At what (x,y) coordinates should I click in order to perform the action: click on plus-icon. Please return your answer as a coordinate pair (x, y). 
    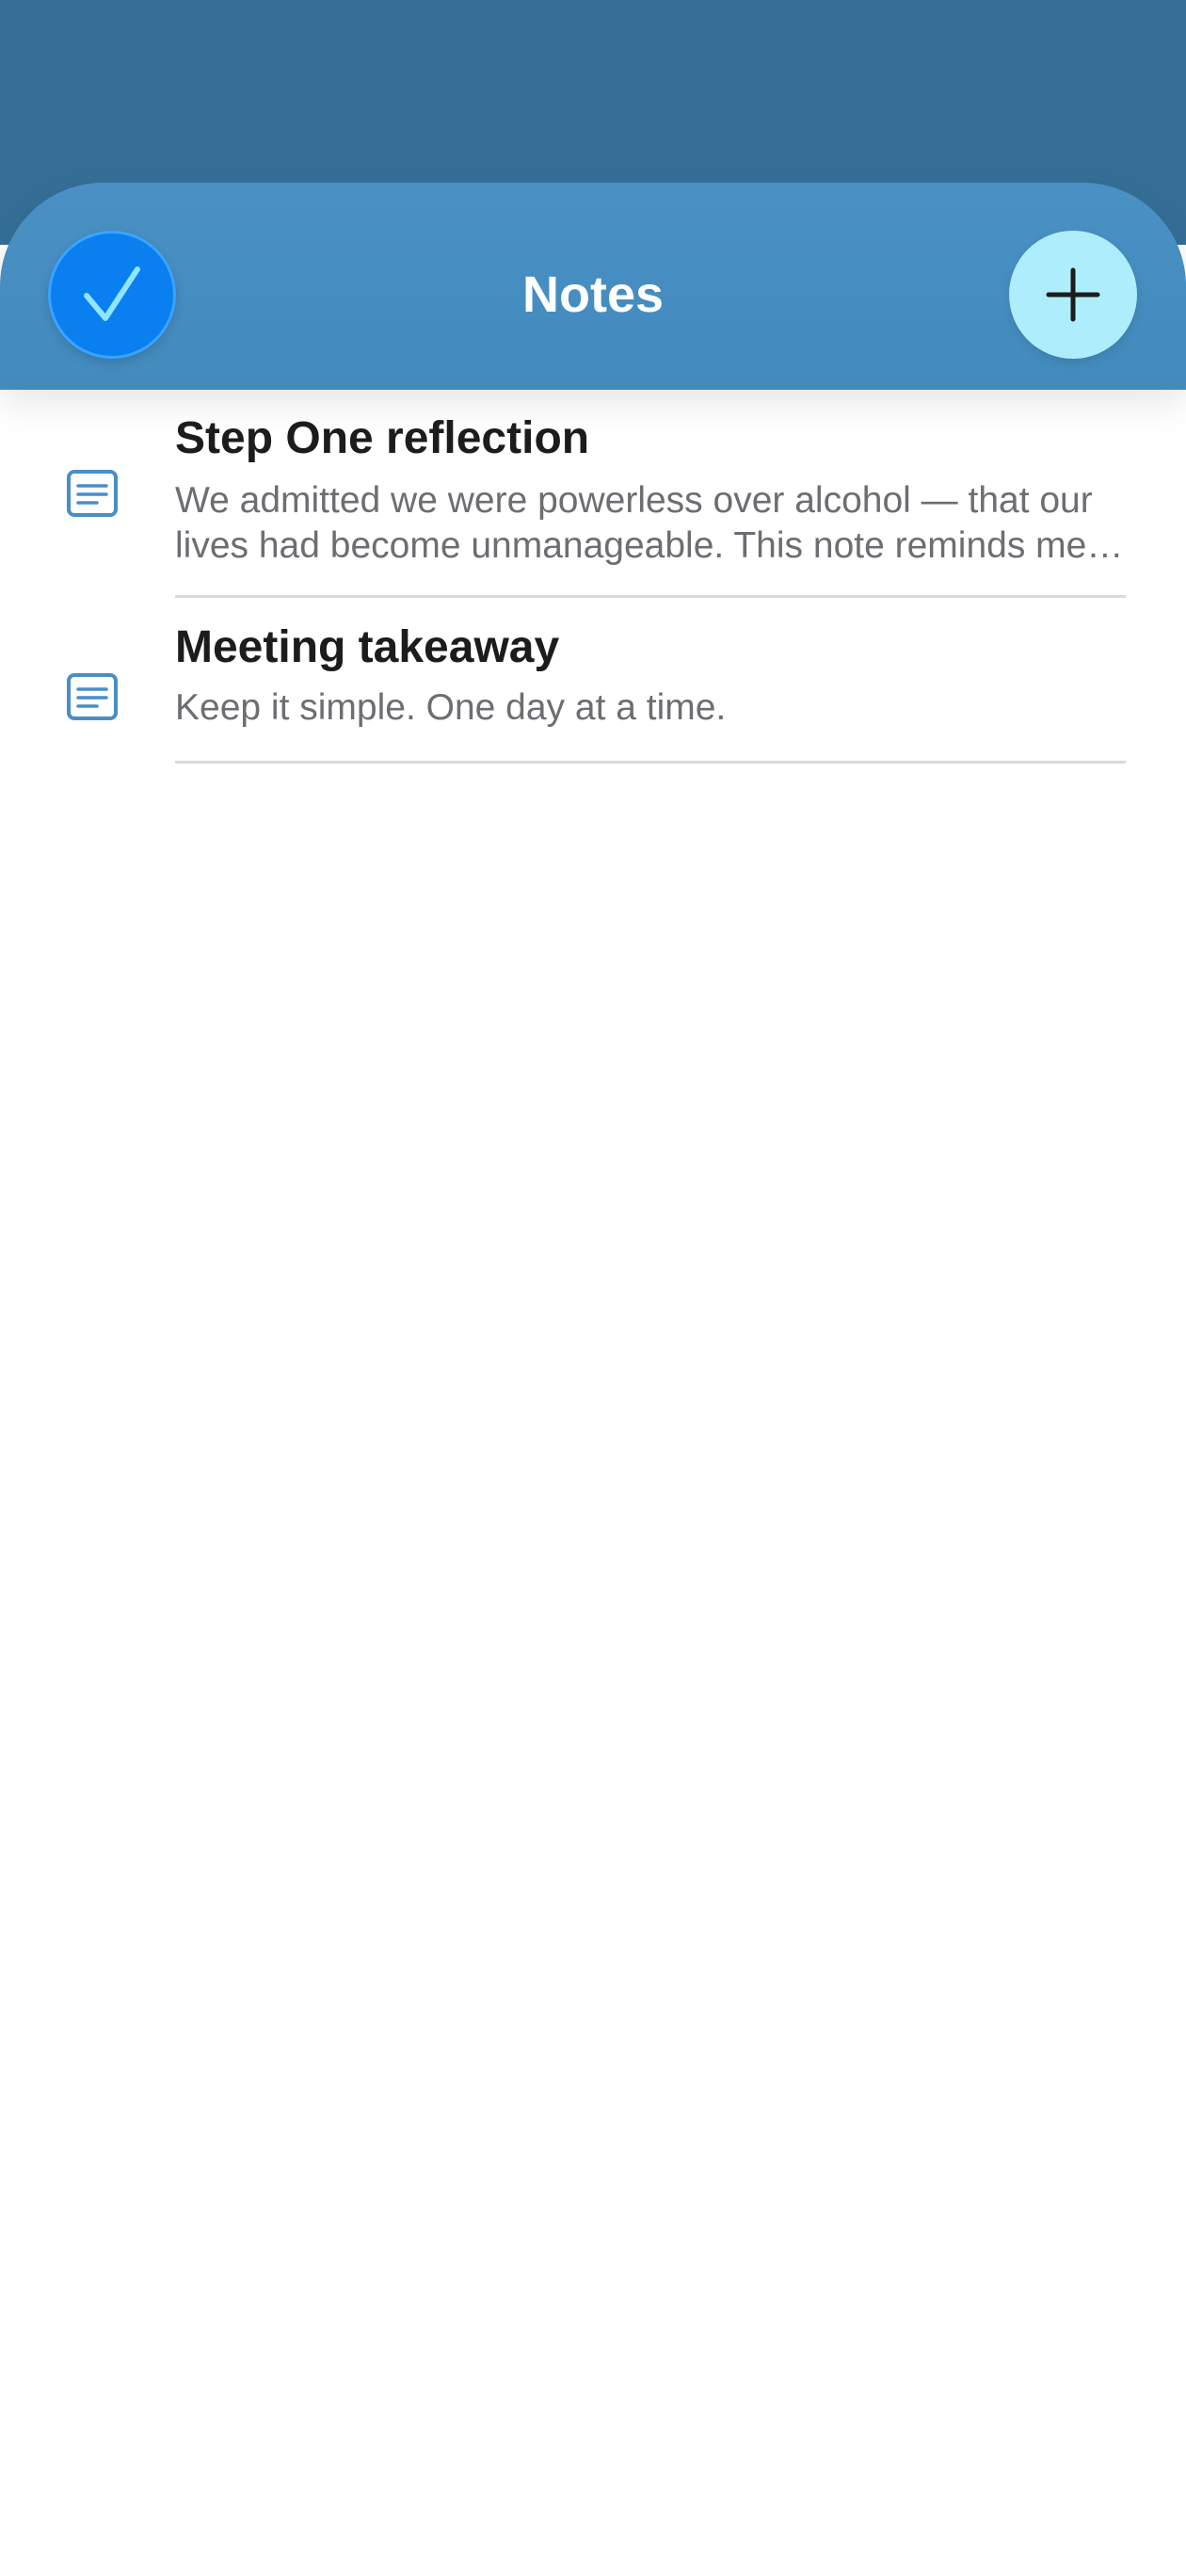
    Looking at the image, I should click on (1073, 294).